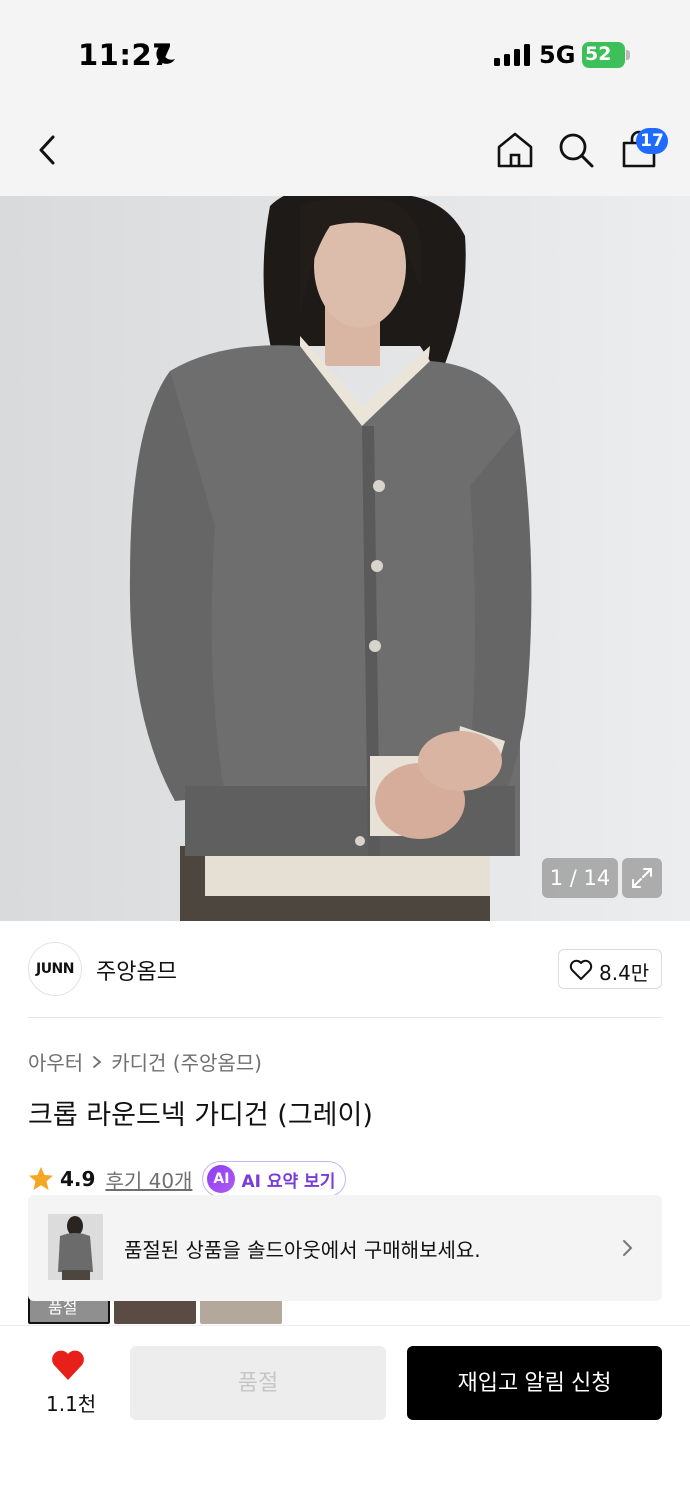 The image size is (690, 1500). What do you see at coordinates (75, 1247) in the screenshot?
I see `soldout-product-thumbnail` at bounding box center [75, 1247].